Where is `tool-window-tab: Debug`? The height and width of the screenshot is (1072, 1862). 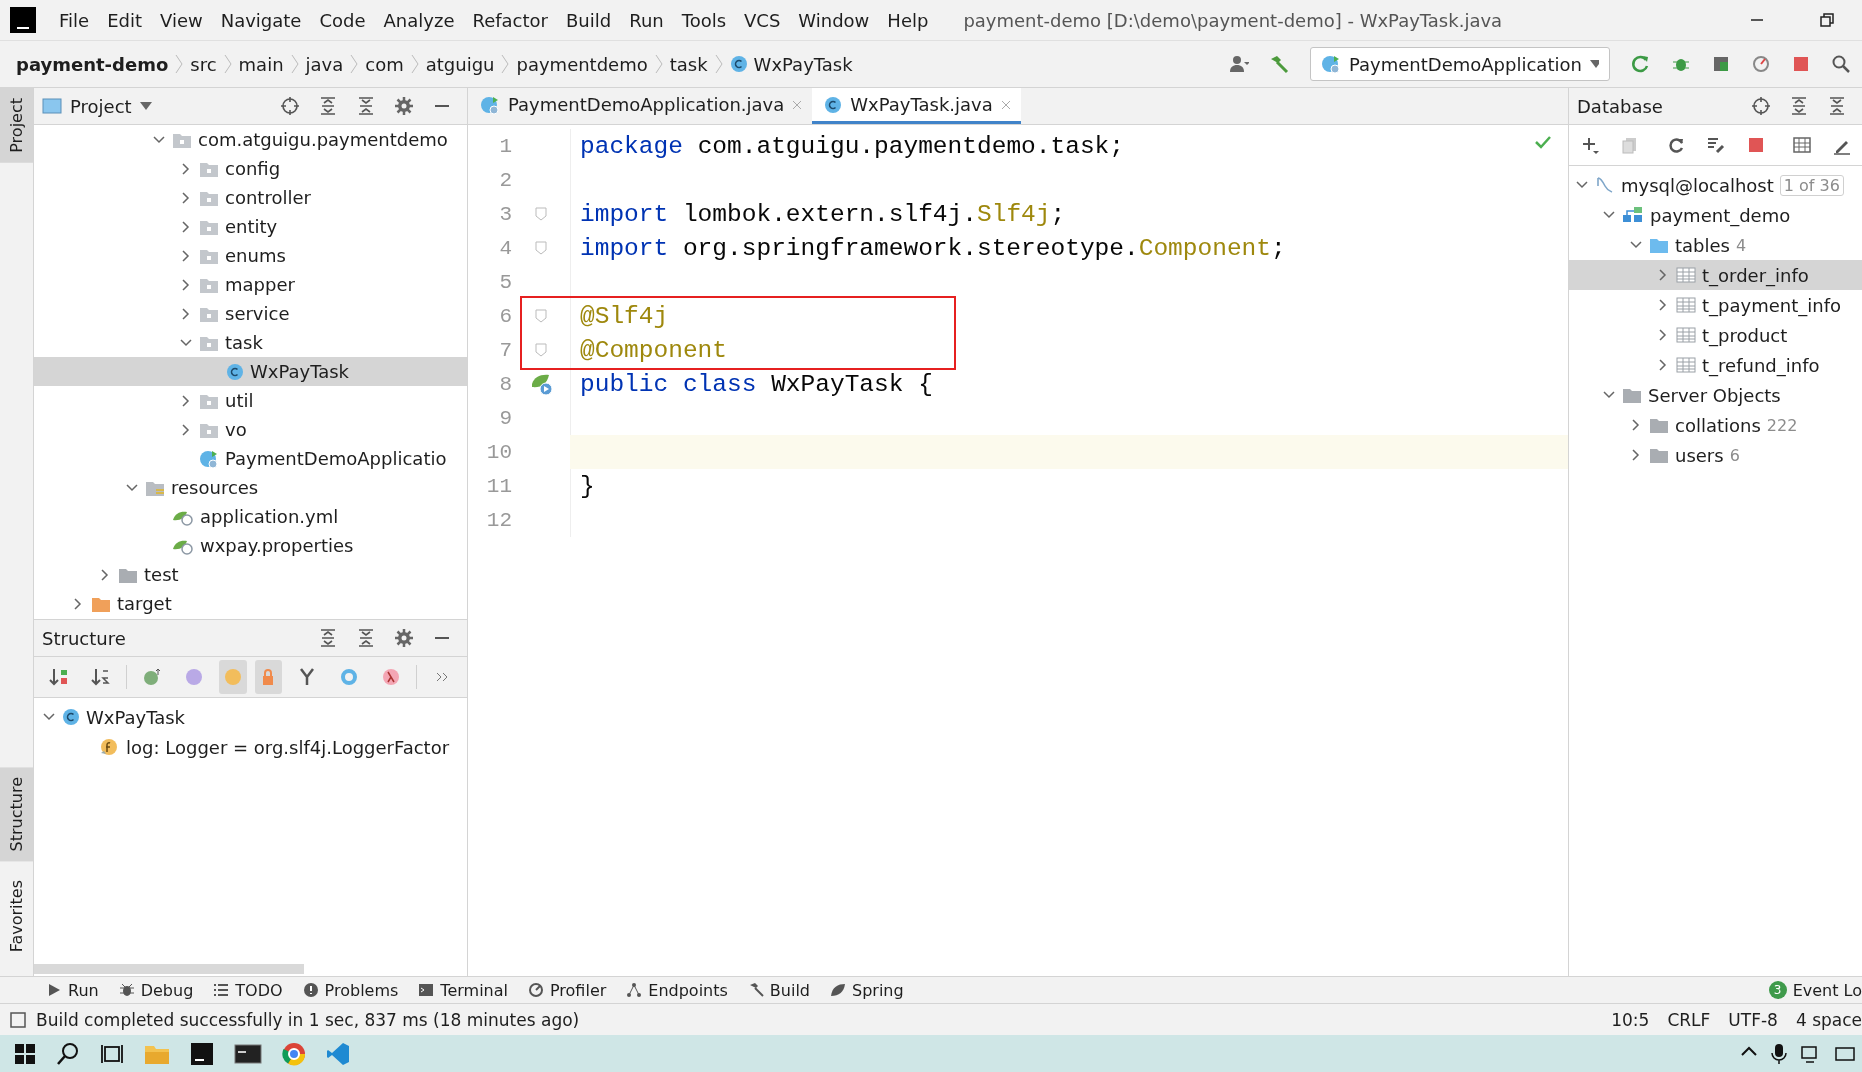
tool-window-tab: Debug is located at coordinates (160, 990).